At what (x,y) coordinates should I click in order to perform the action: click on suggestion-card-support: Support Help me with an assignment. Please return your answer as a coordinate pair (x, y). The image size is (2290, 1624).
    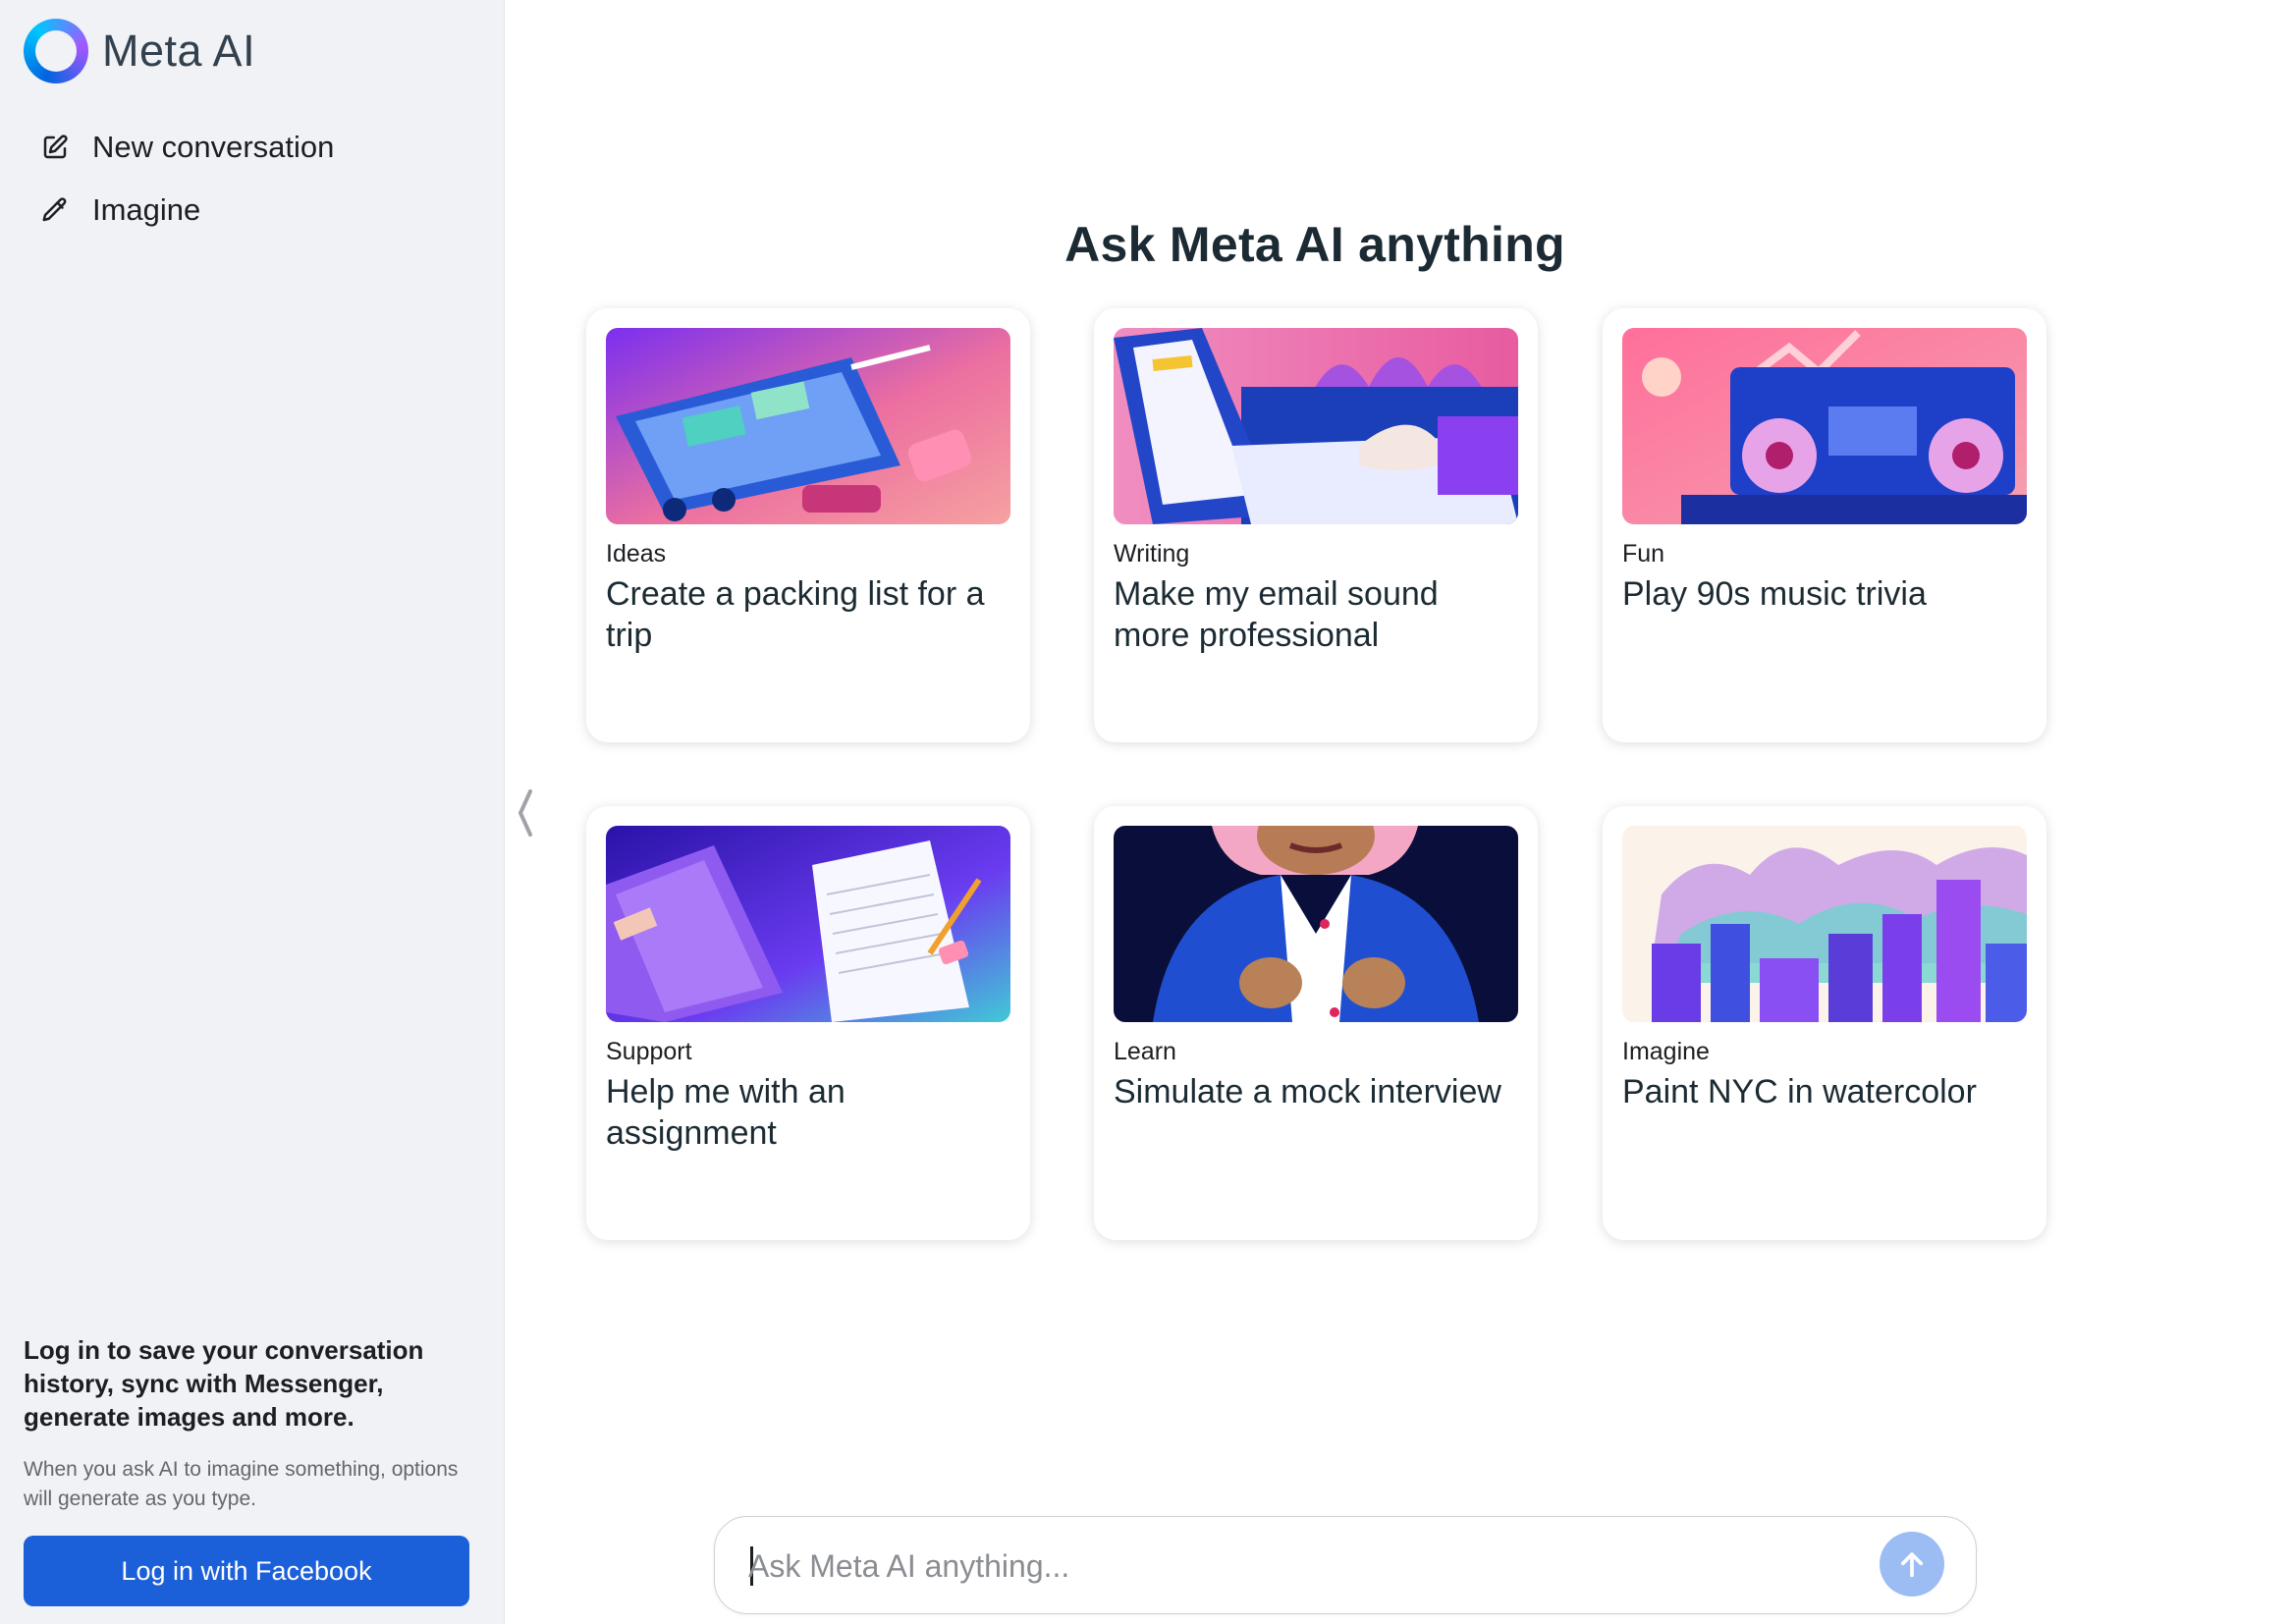
    Looking at the image, I should click on (808, 1023).